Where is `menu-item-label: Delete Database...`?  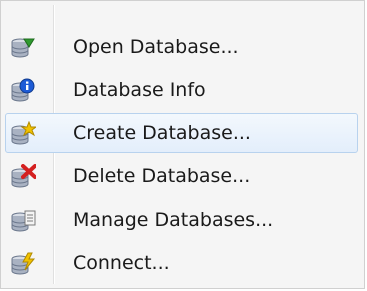
menu-item-label: Delete Database... is located at coordinates (162, 176).